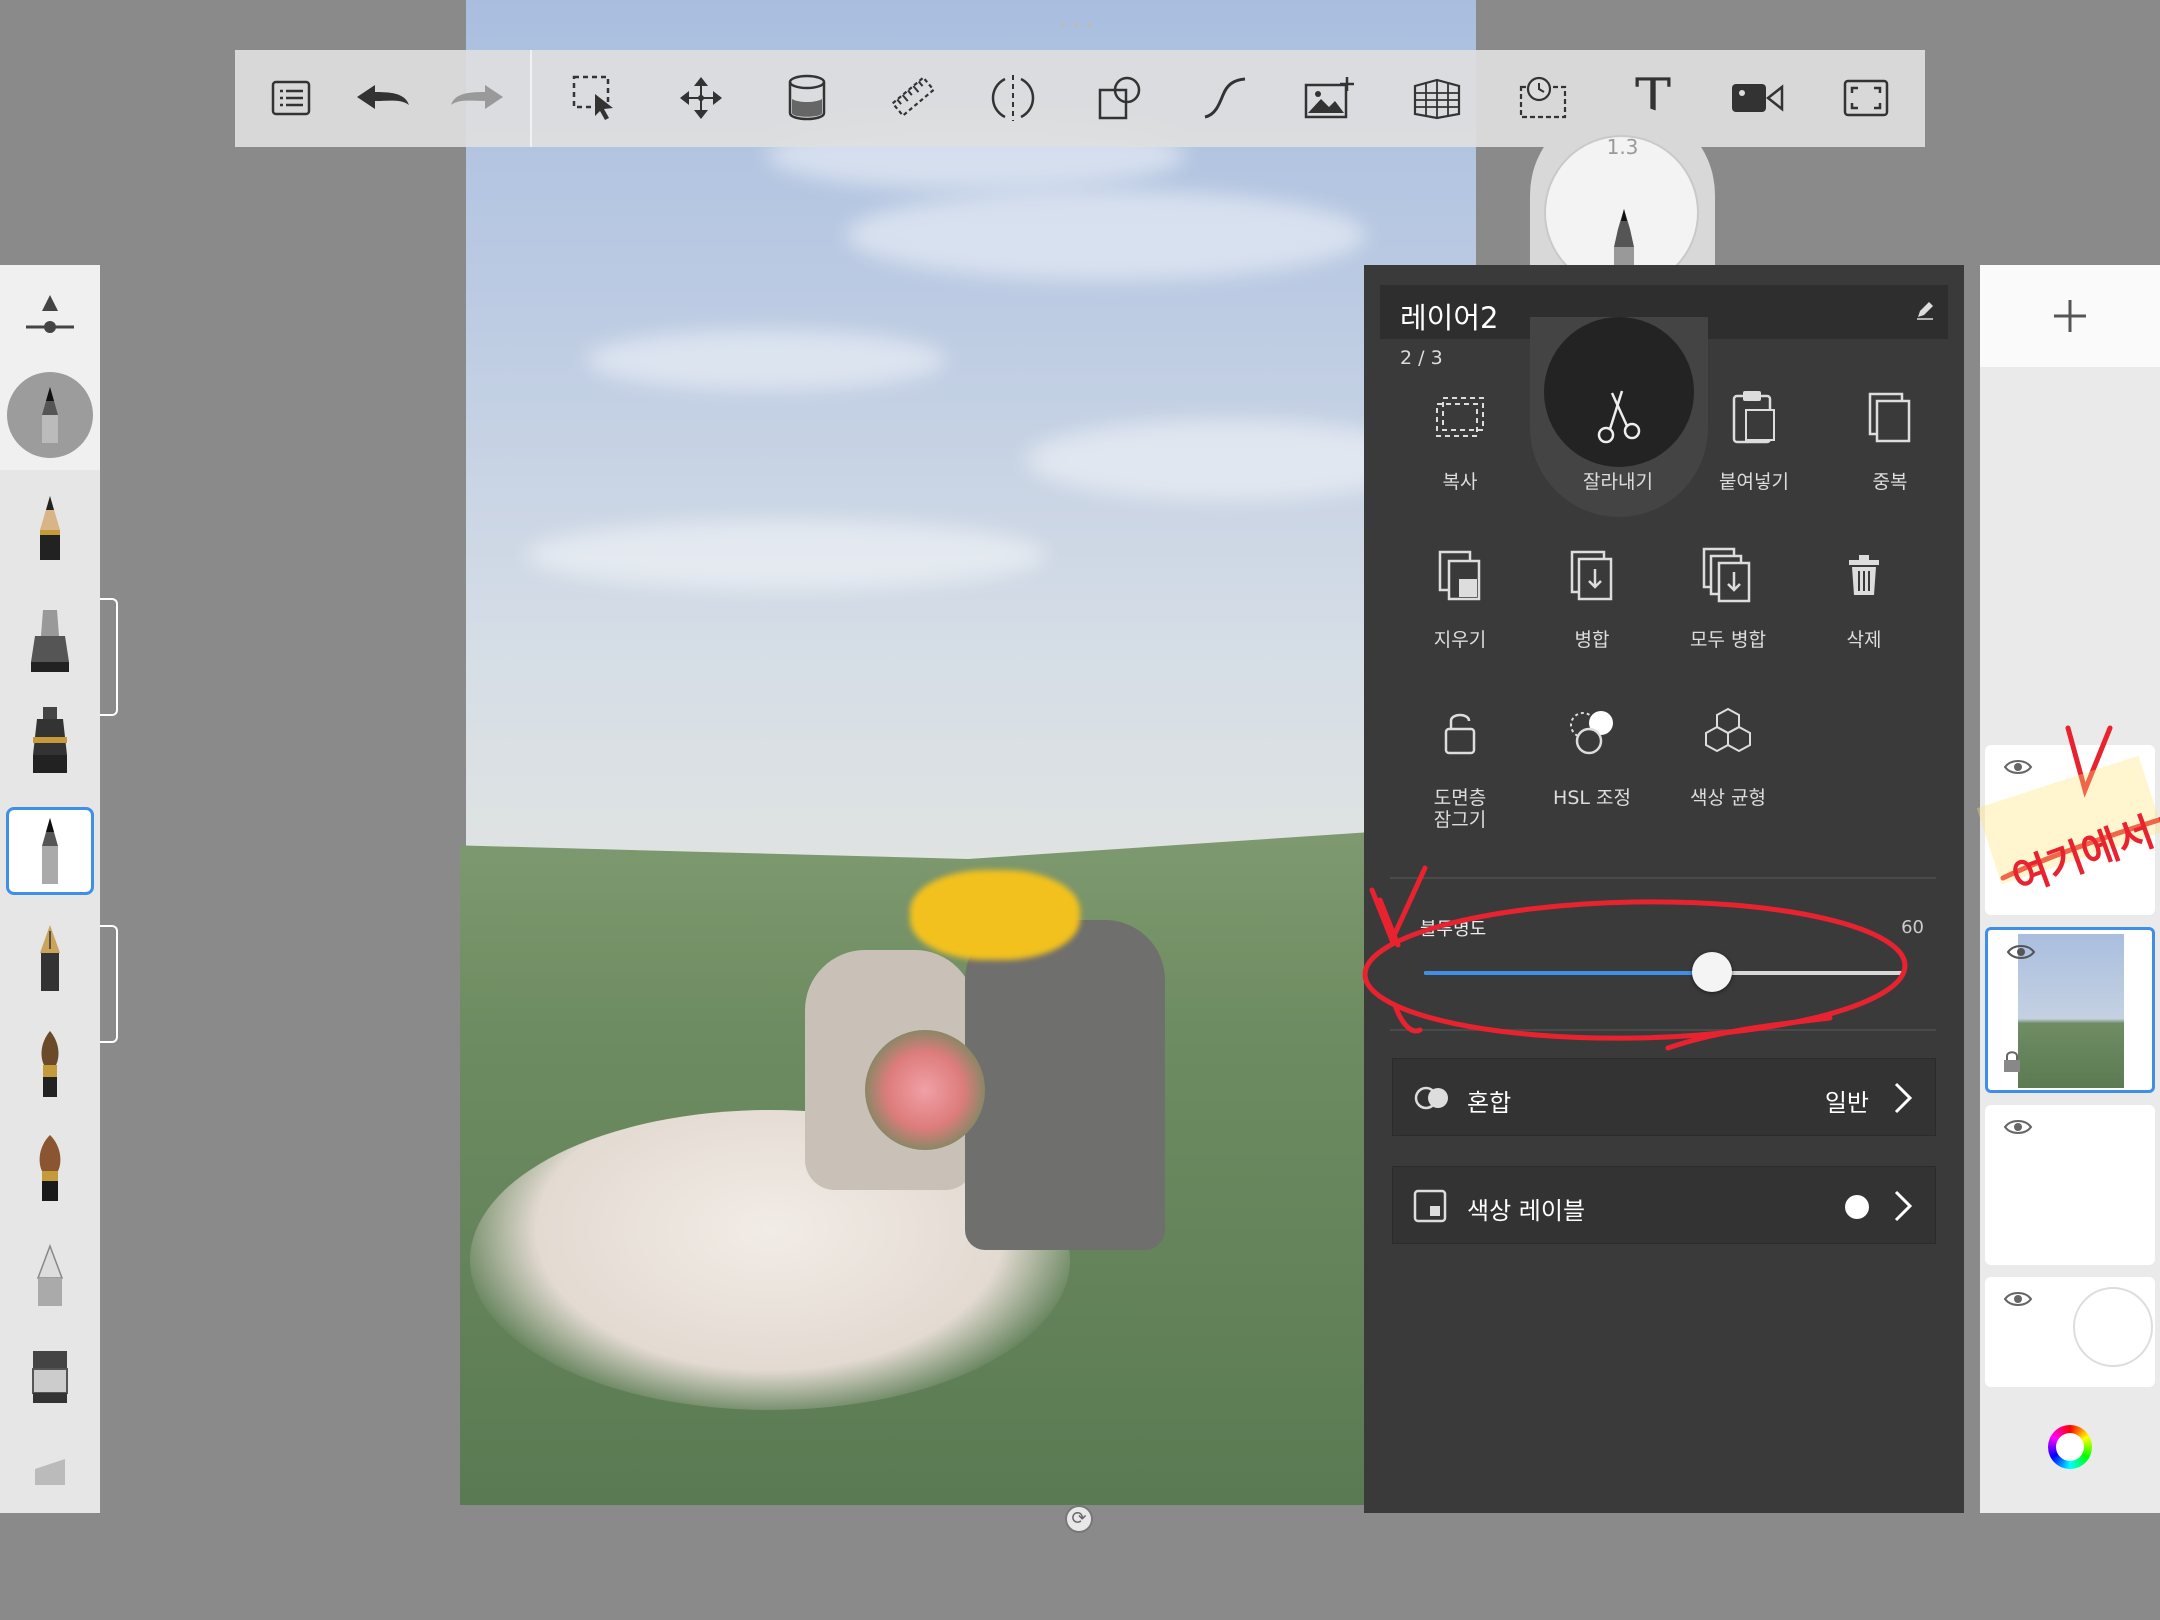  I want to click on face-blur-mark, so click(995, 915).